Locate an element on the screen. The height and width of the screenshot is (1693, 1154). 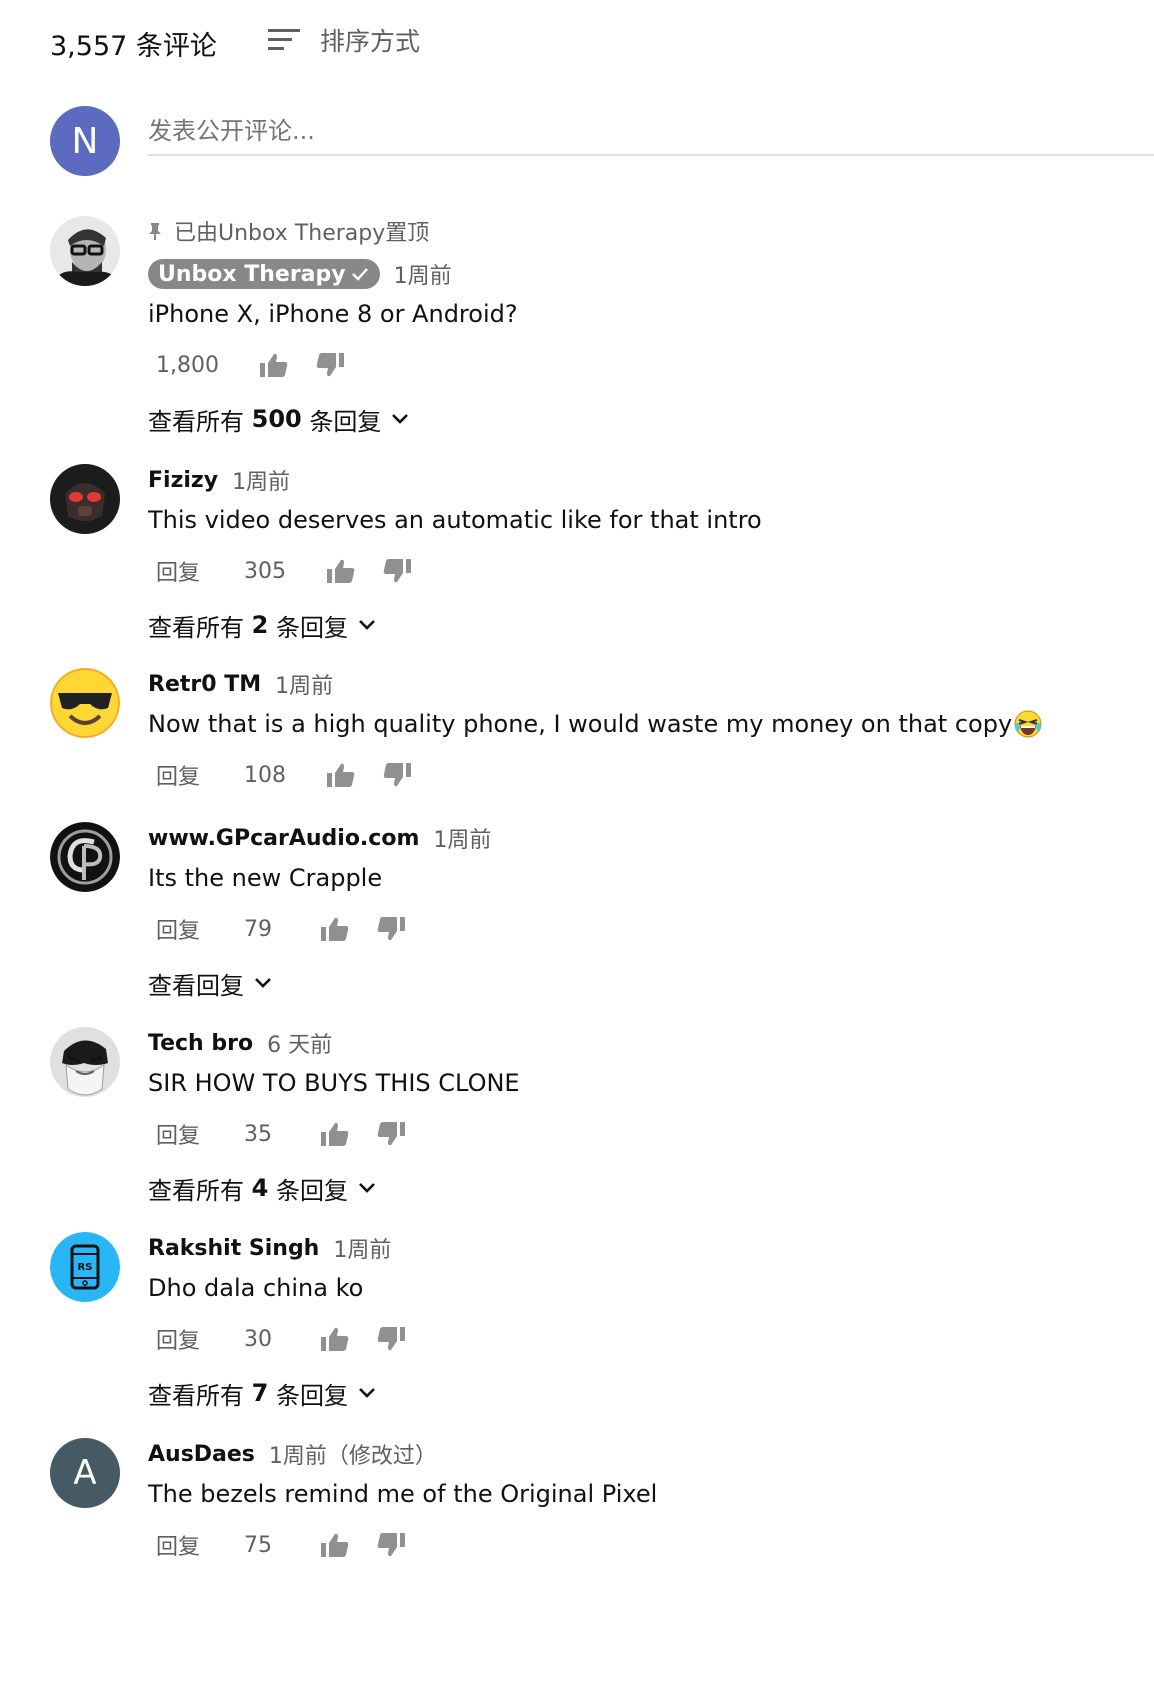
avatar-letter: N is located at coordinates (85, 141).